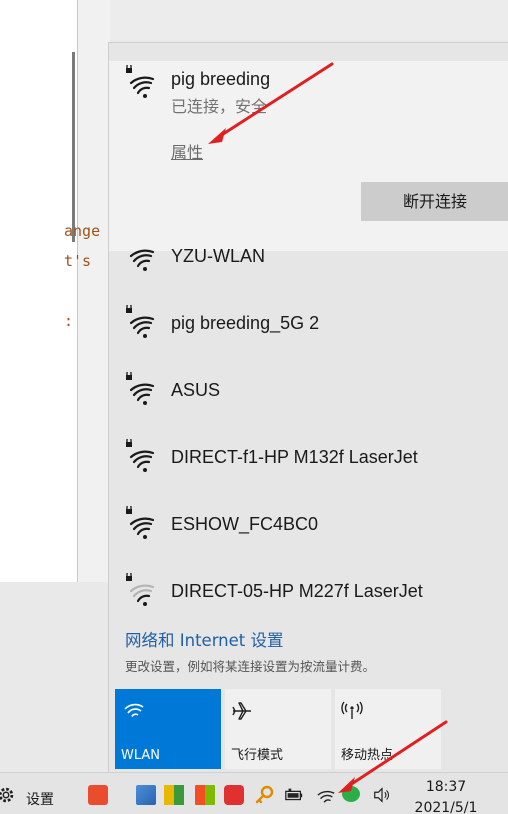 This screenshot has width=508, height=814. Describe the element at coordinates (293, 20) in the screenshot. I see `background-window-top` at that location.